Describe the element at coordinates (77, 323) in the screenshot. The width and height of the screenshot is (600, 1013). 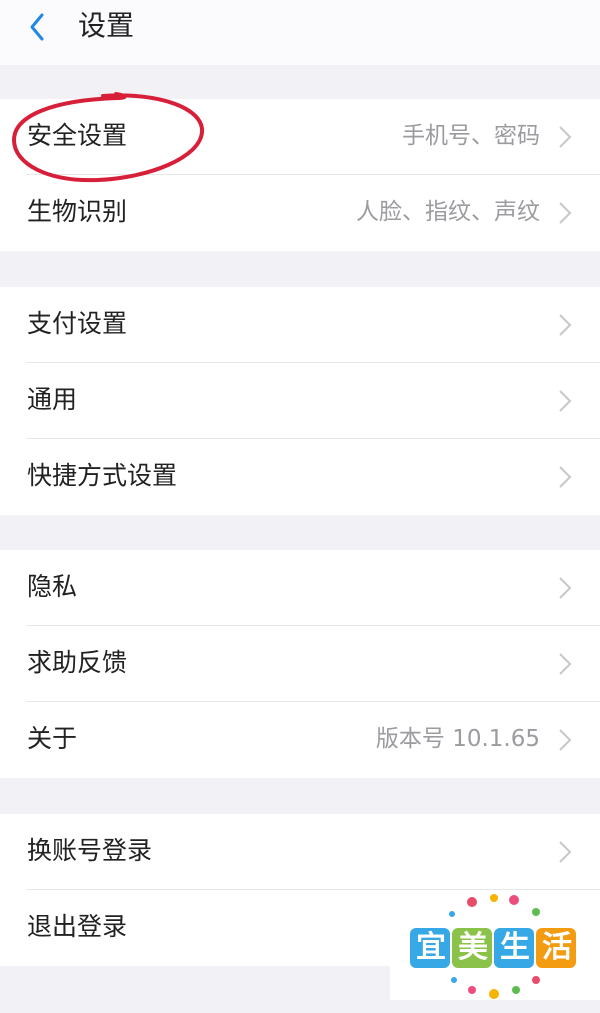
I see `settings-item-label: 支付设置` at that location.